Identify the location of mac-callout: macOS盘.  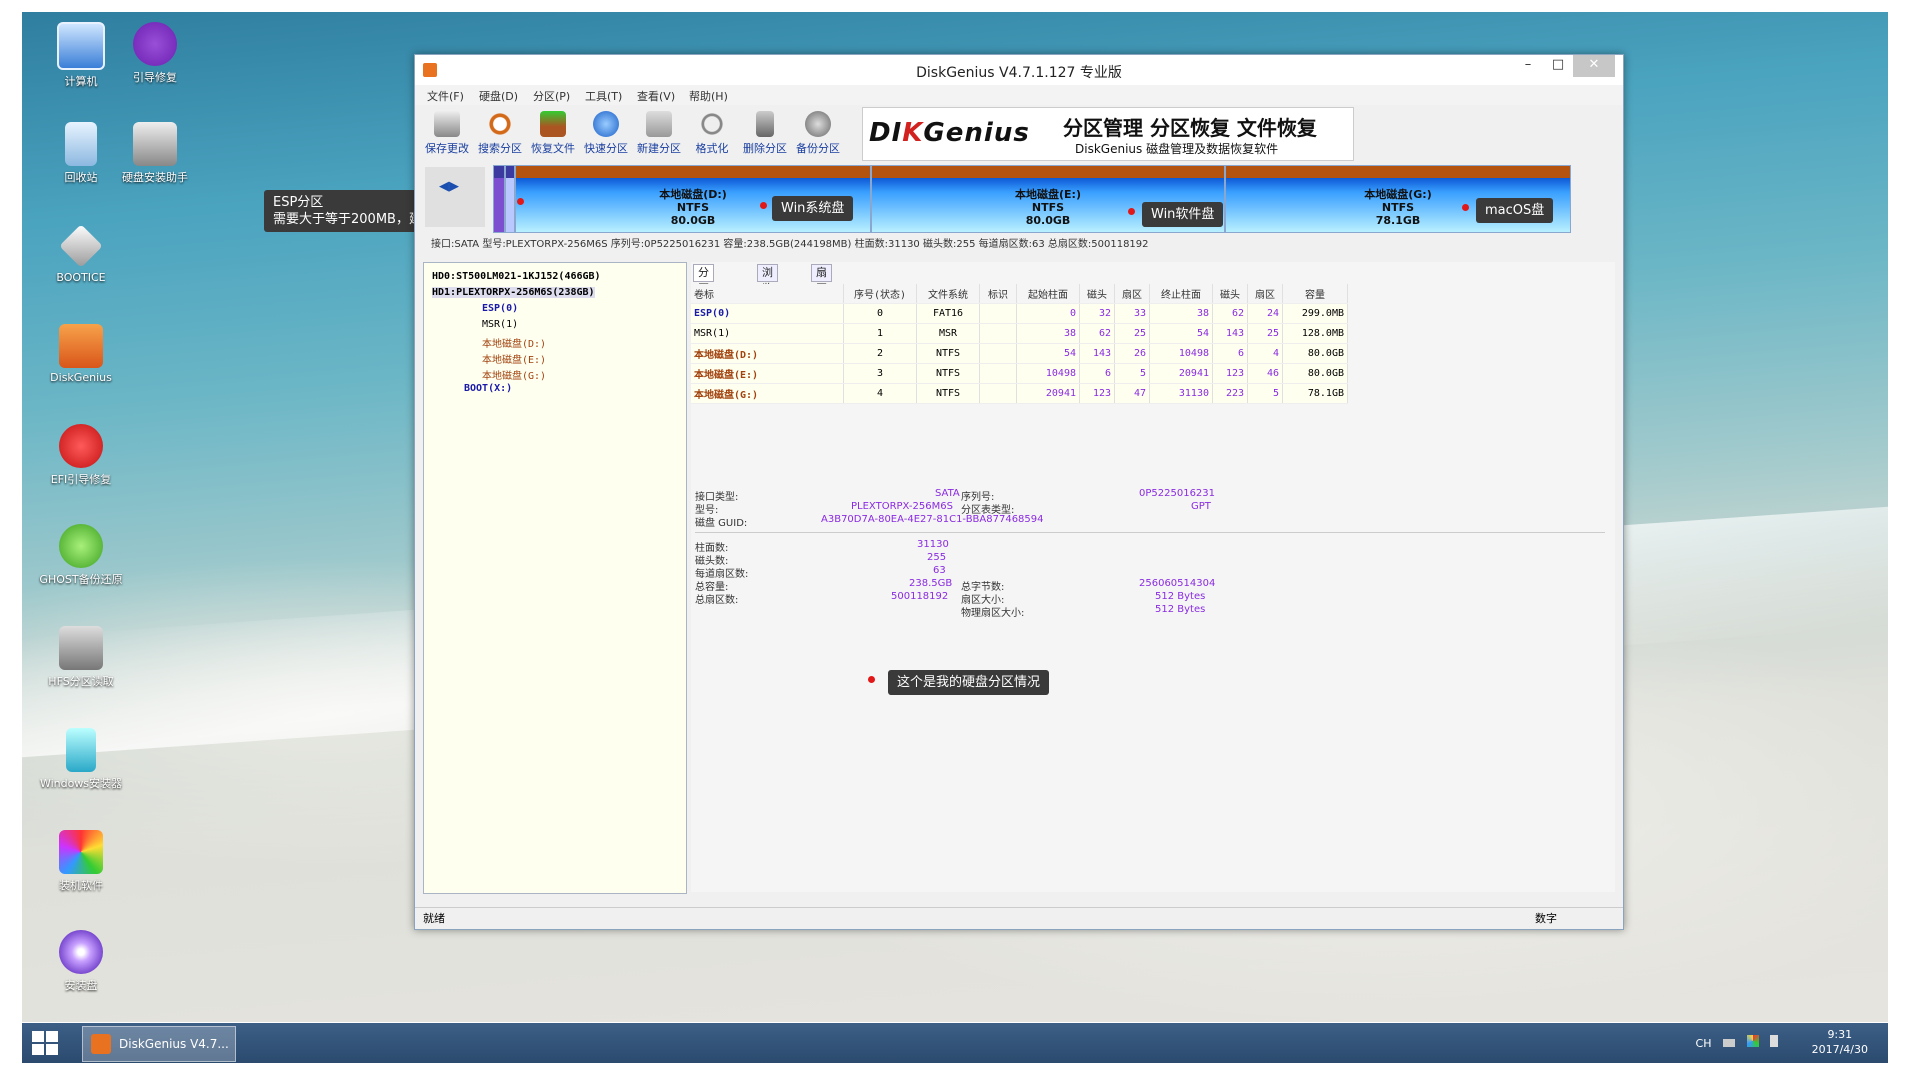
(1515, 210).